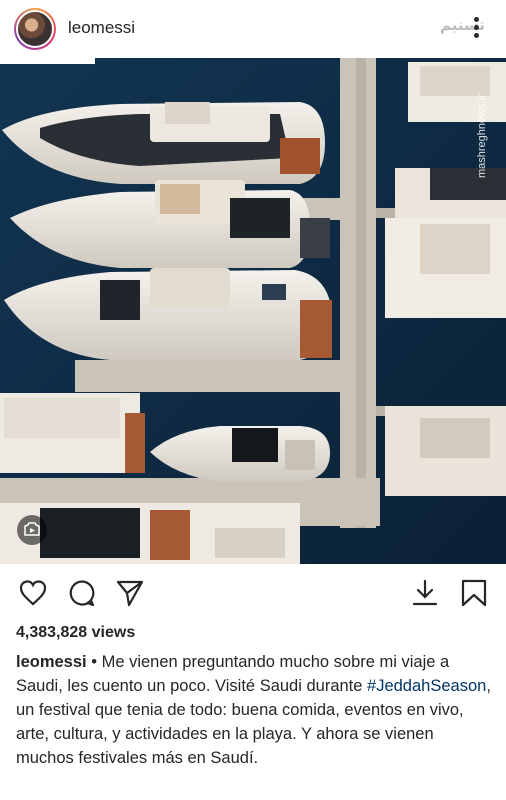  I want to click on action-bar, so click(253, 593).